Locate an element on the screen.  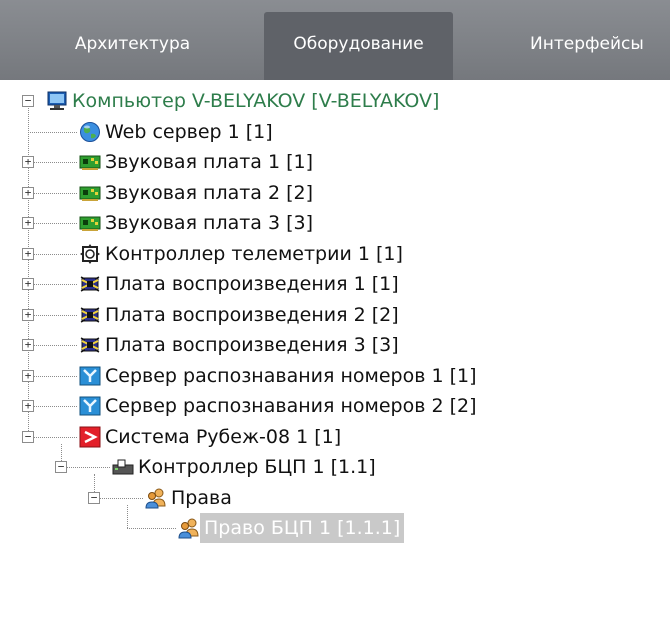
tree-node-row: − Система Рубеж-08 1 [1] is located at coordinates (335, 437).